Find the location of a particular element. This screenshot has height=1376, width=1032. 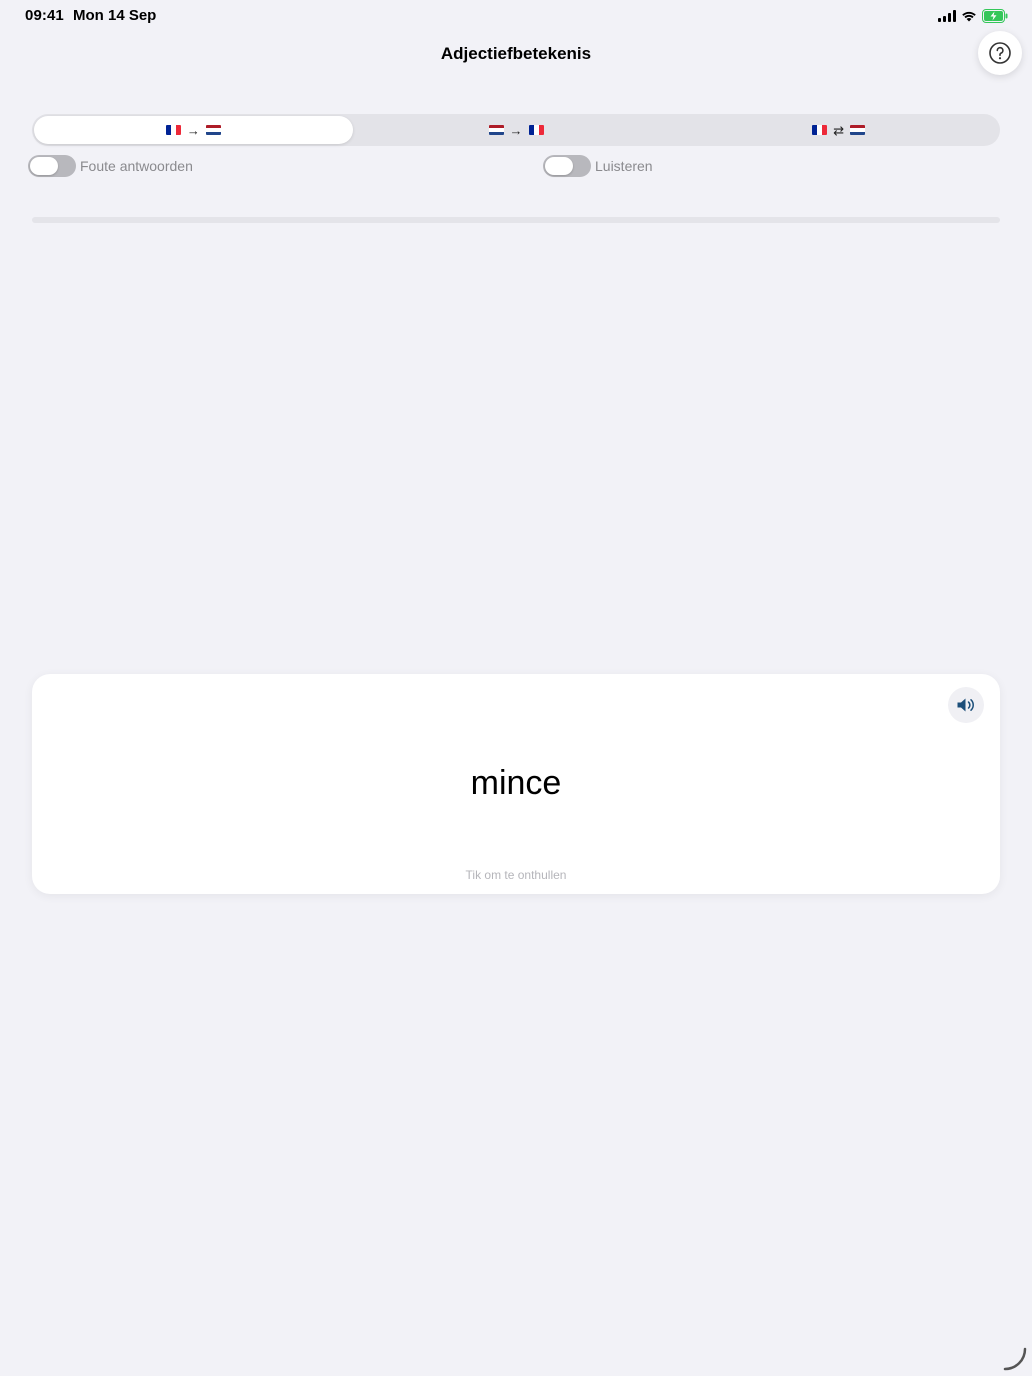

segment-nl-to-fr: → is located at coordinates (516, 130).